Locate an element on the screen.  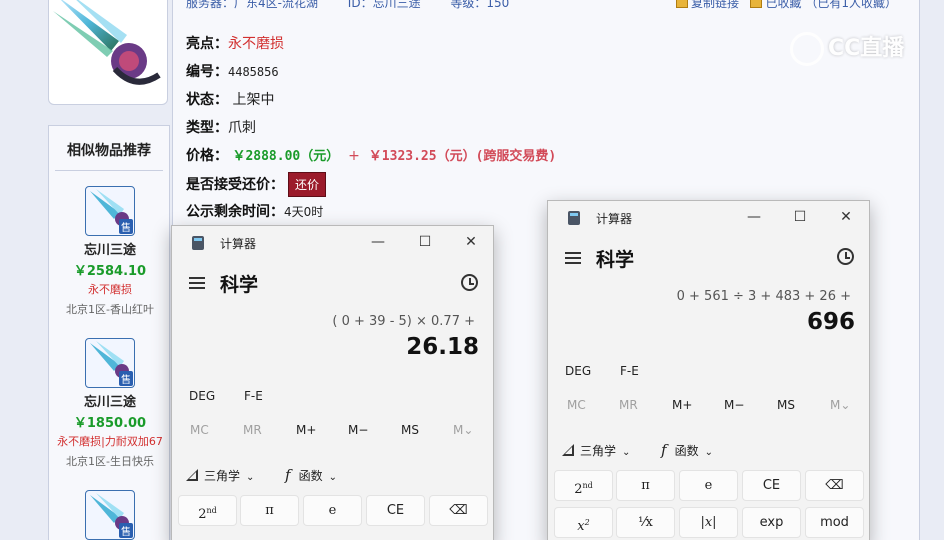
item-actions: 复制链接 已收藏 （已有1人收藏） is located at coordinates (786, 5).